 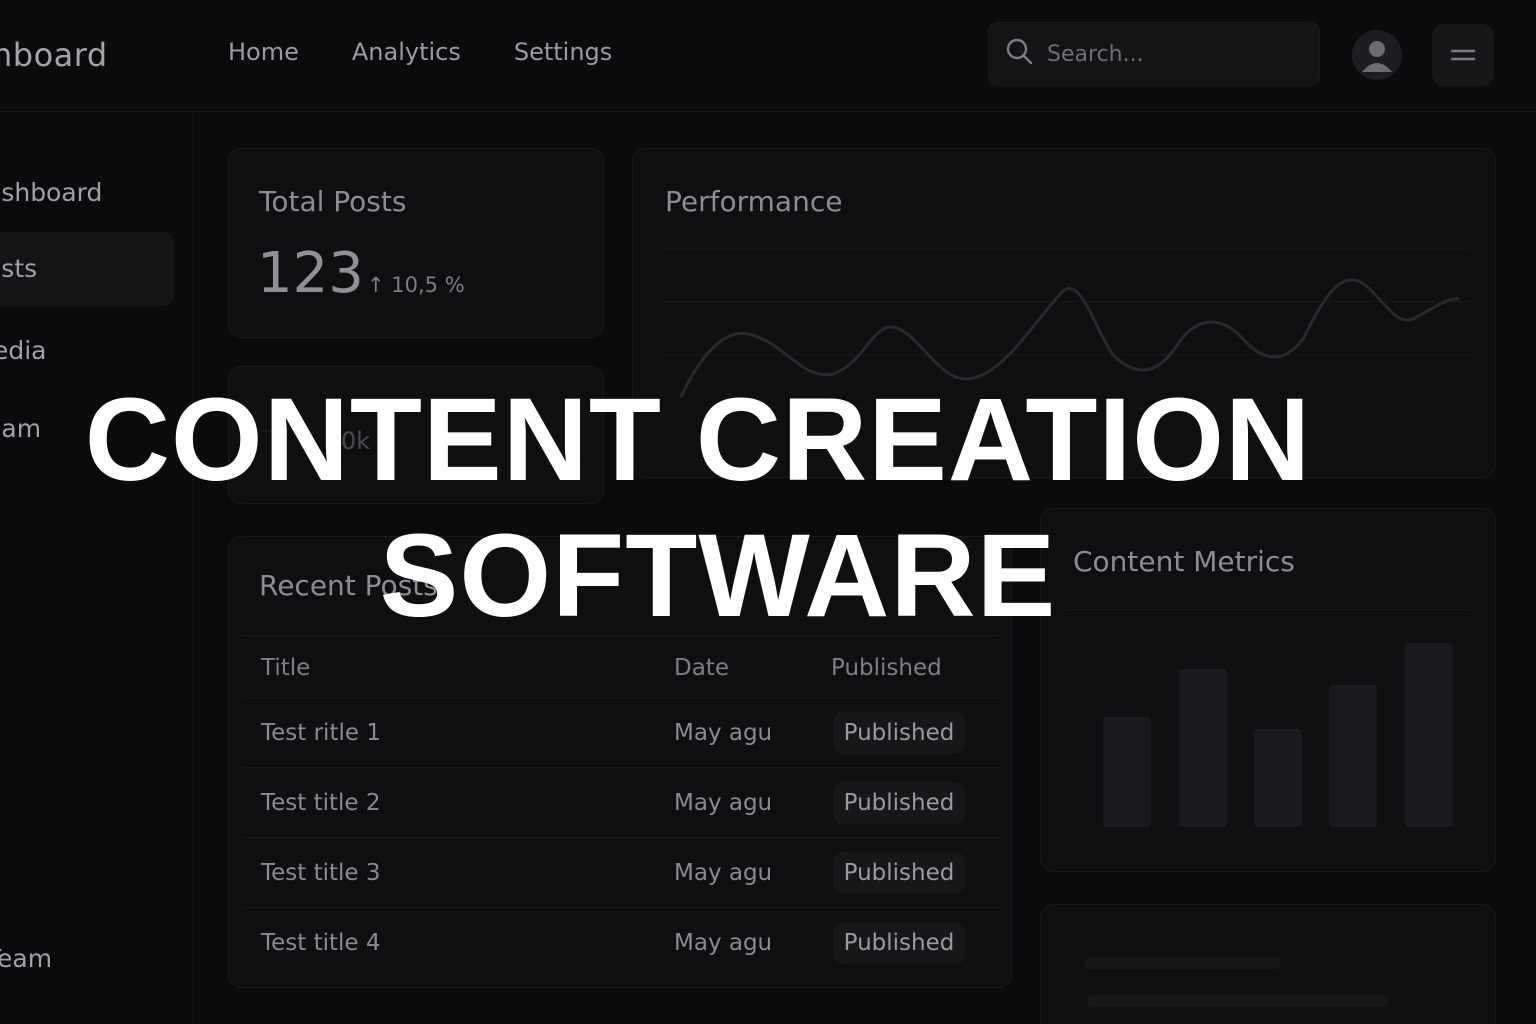 What do you see at coordinates (718, 576) in the screenshot?
I see `headline-line-2: SOFTWARE` at bounding box center [718, 576].